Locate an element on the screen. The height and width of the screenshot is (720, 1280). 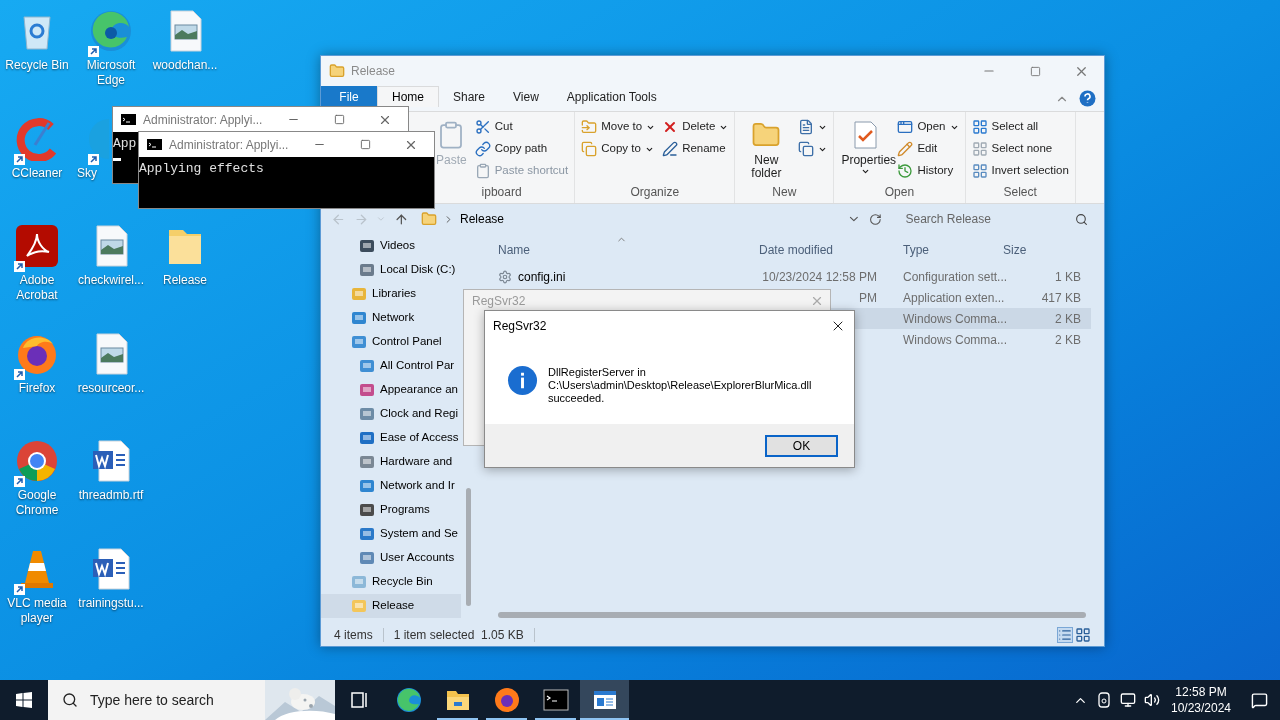
nav-item: Appearance an is located at coordinates (391, 390).